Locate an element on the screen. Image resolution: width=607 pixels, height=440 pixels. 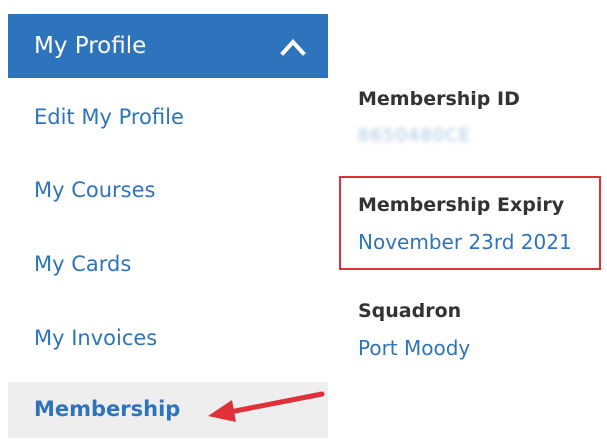
membership-id-label: Membership ID is located at coordinates (439, 99).